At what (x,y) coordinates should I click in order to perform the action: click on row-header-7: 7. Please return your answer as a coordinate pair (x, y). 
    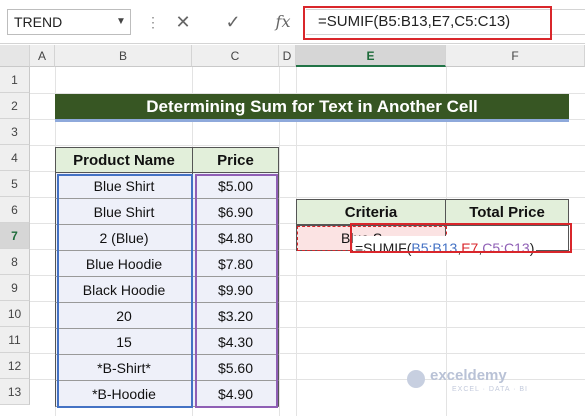
    Looking at the image, I should click on (15, 236).